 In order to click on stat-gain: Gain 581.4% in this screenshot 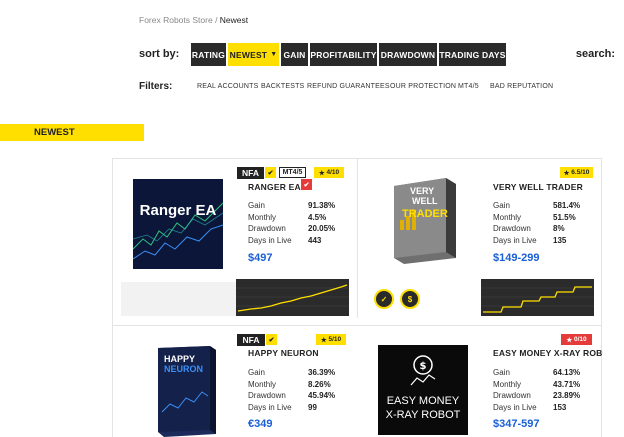, I will do `click(548, 207)`.